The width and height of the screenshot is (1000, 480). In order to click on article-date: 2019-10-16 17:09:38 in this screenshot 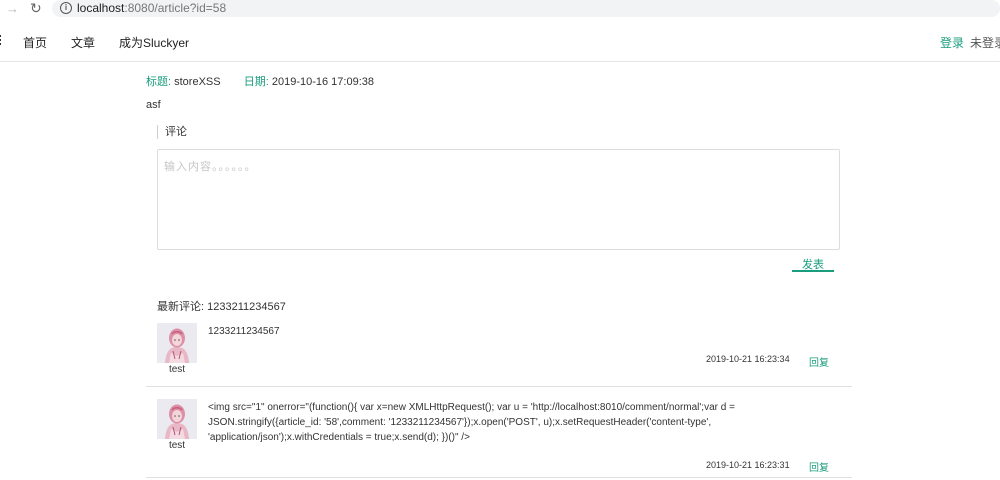, I will do `click(322, 82)`.